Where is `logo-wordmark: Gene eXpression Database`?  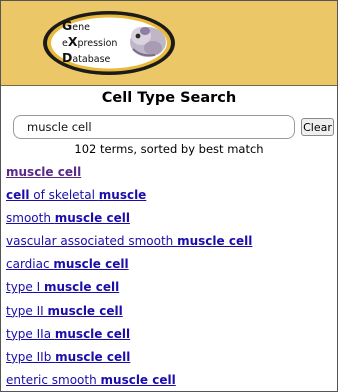
logo-wordmark: Gene eXpression Database is located at coordinates (89, 43).